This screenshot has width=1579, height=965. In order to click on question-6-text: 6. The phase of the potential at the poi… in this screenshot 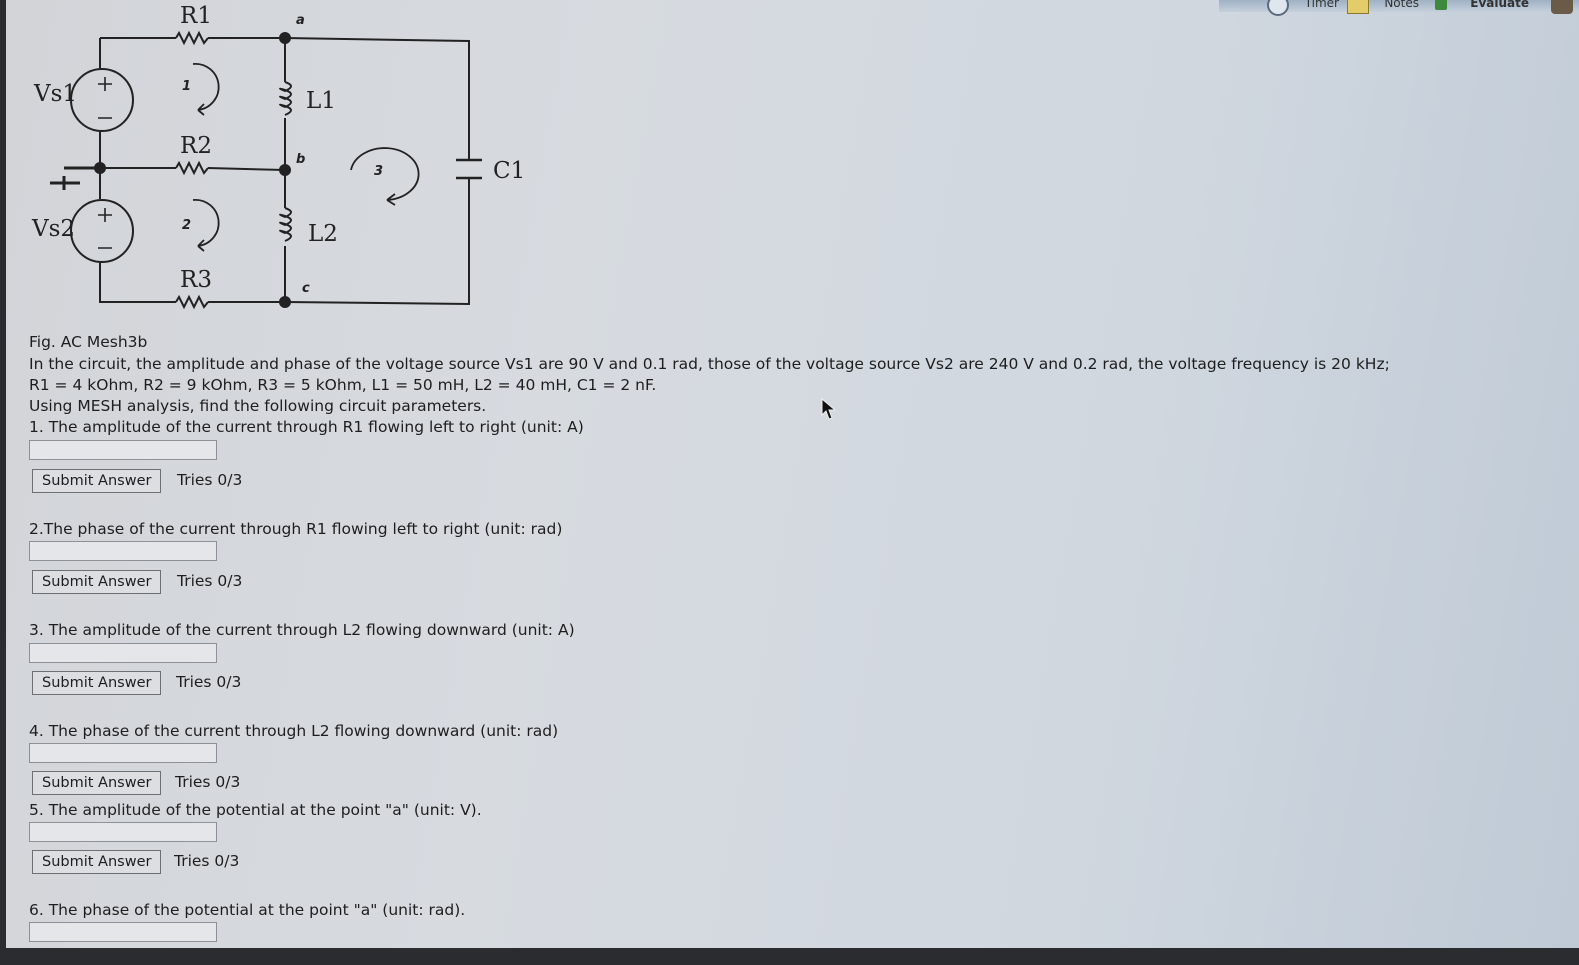, I will do `click(247, 910)`.